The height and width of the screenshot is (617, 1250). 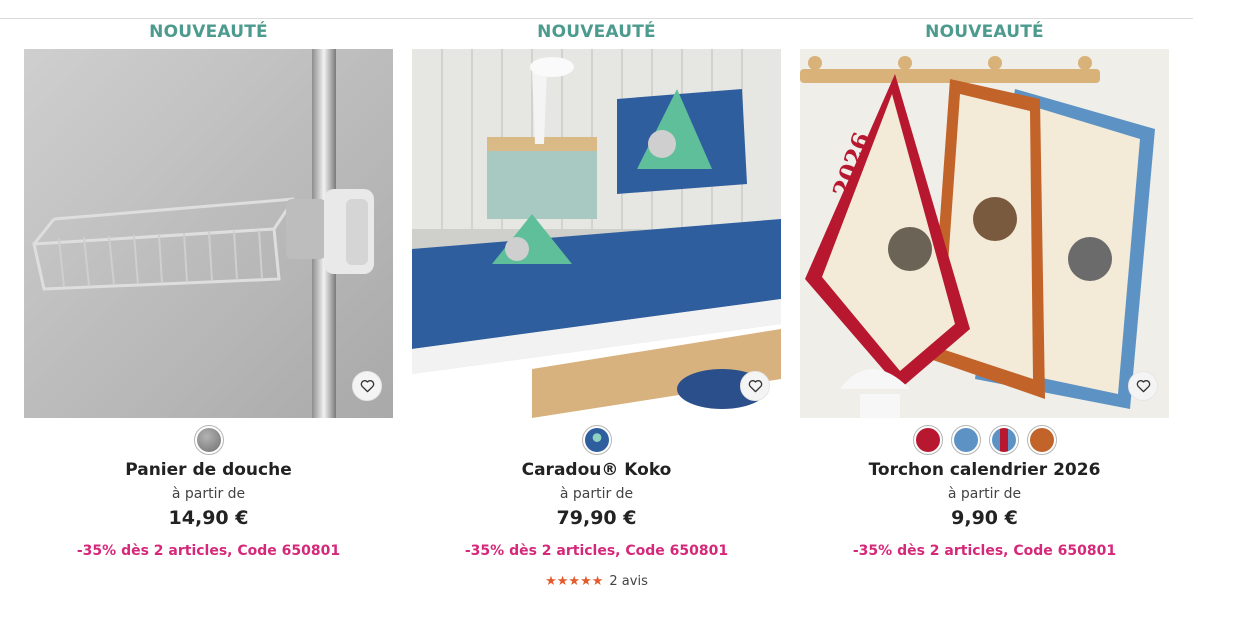 What do you see at coordinates (984, 518) in the screenshot?
I see `product-price: 9,90 €` at bounding box center [984, 518].